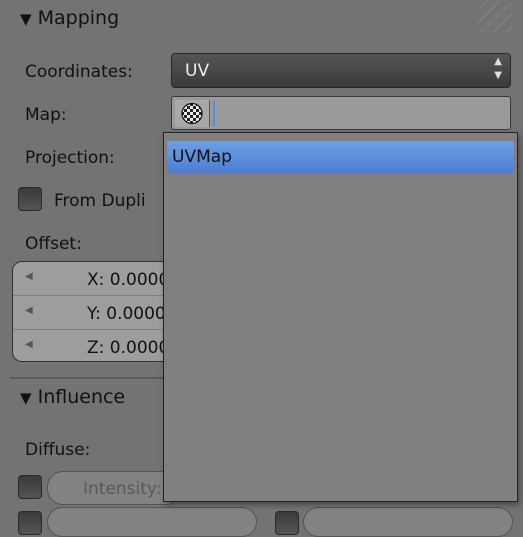  What do you see at coordinates (340, 157) in the screenshot?
I see `popup-item-uvmap: UVMap` at bounding box center [340, 157].